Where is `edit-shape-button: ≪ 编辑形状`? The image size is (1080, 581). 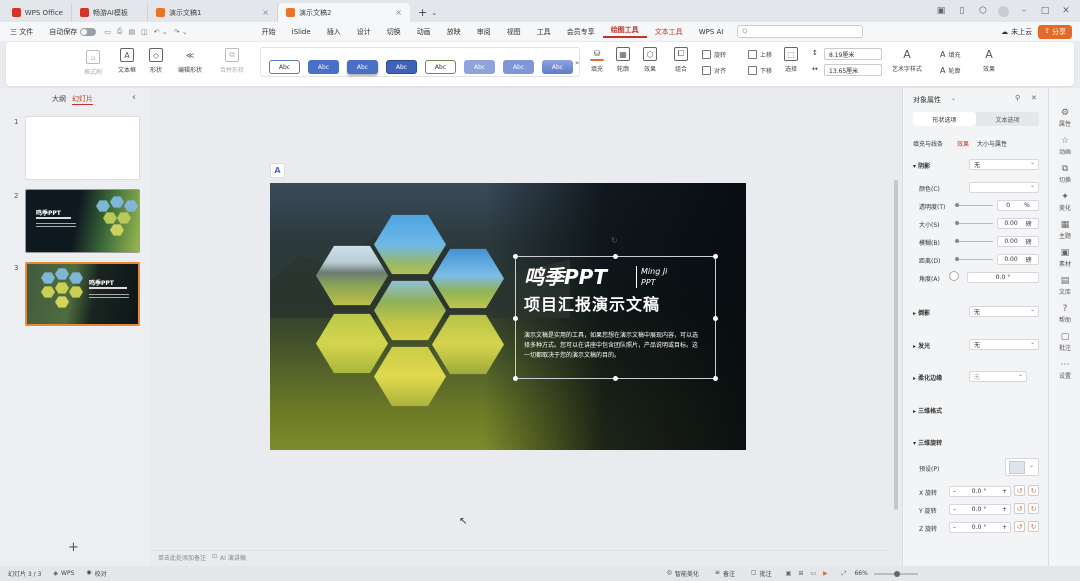
edit-shape-button: ≪ 编辑形状 is located at coordinates (190, 61).